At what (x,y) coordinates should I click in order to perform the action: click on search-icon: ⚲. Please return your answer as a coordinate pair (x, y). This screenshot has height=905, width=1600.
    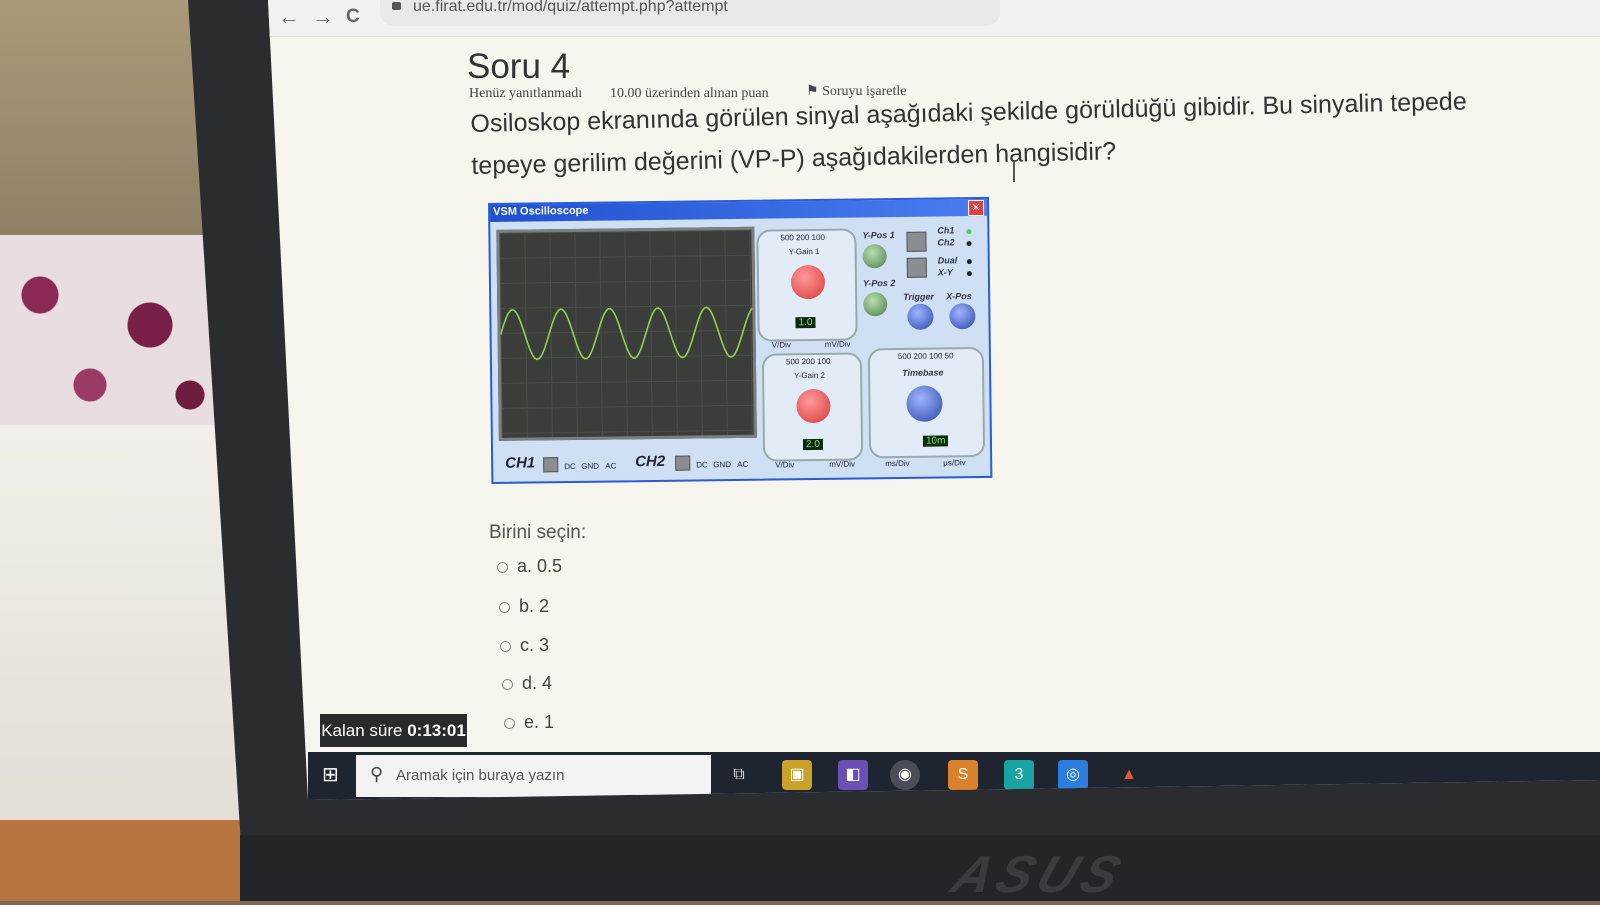
    Looking at the image, I should click on (377, 774).